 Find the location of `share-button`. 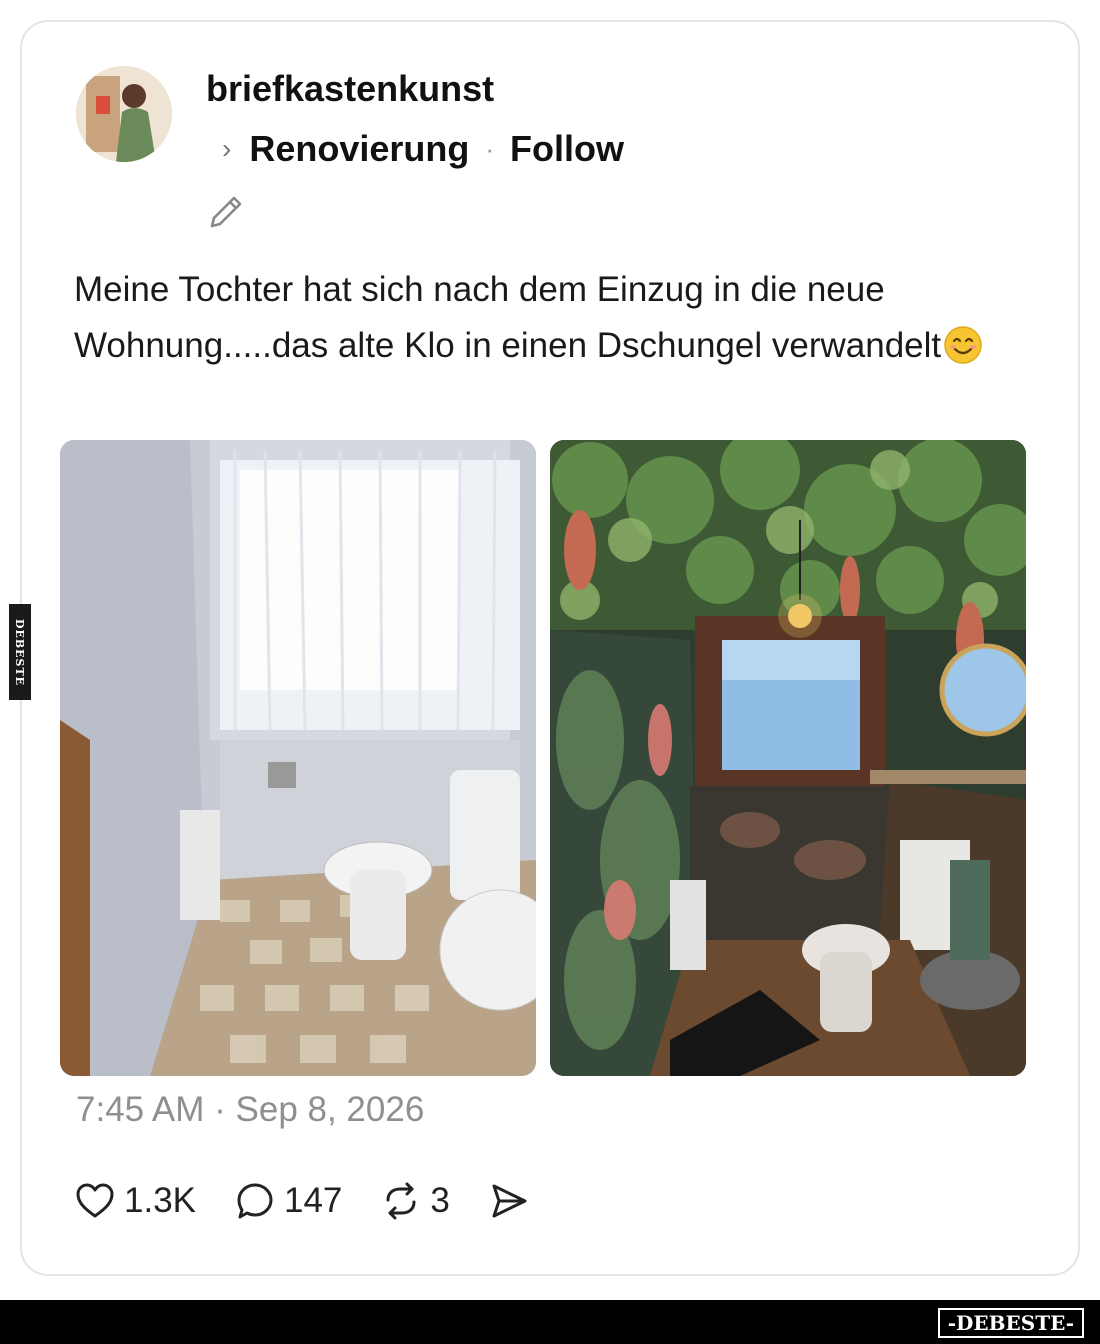

share-button is located at coordinates (509, 1201).